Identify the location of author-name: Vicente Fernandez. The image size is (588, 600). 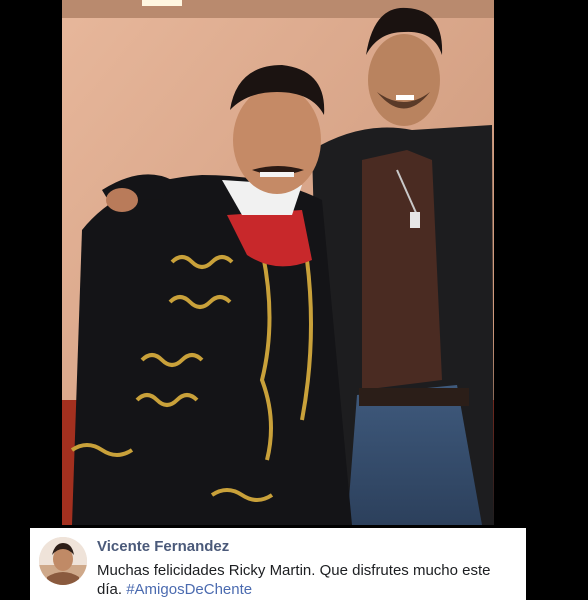
(163, 546).